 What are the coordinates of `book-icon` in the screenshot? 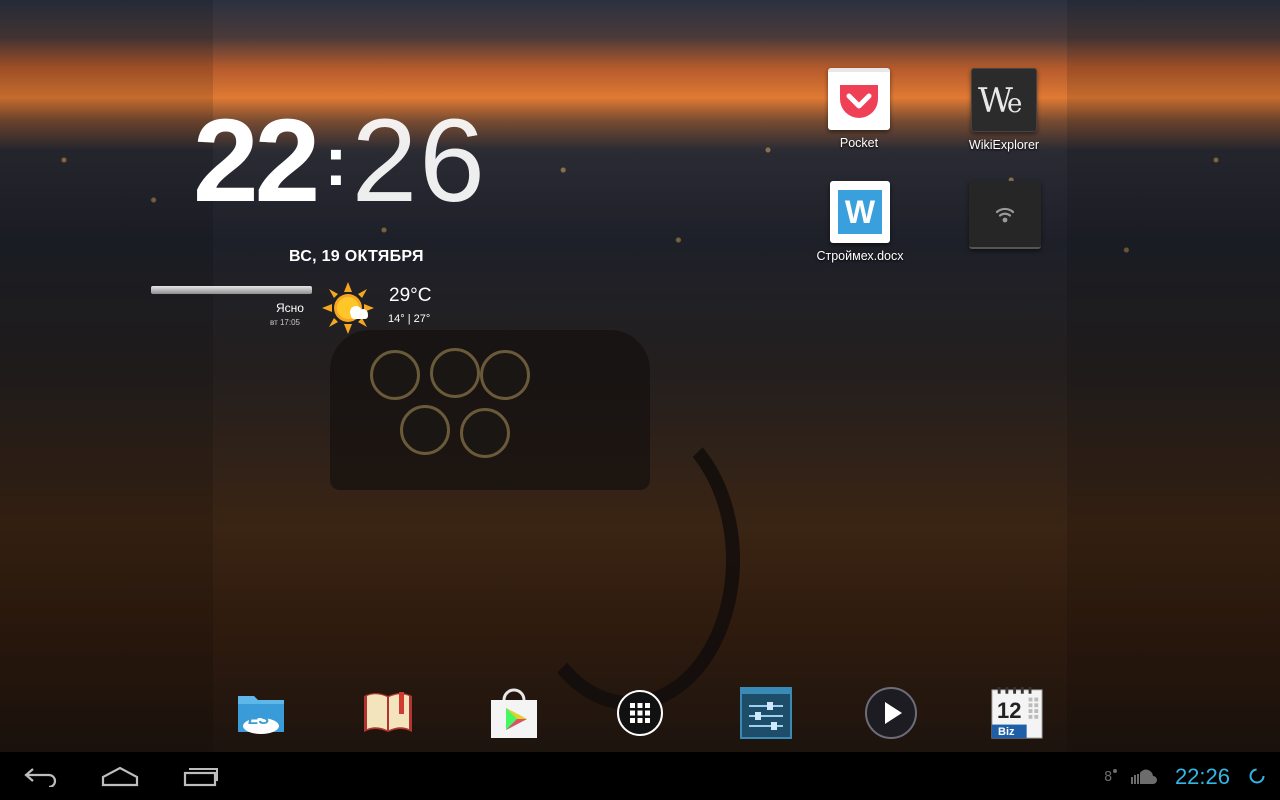 It's located at (388, 712).